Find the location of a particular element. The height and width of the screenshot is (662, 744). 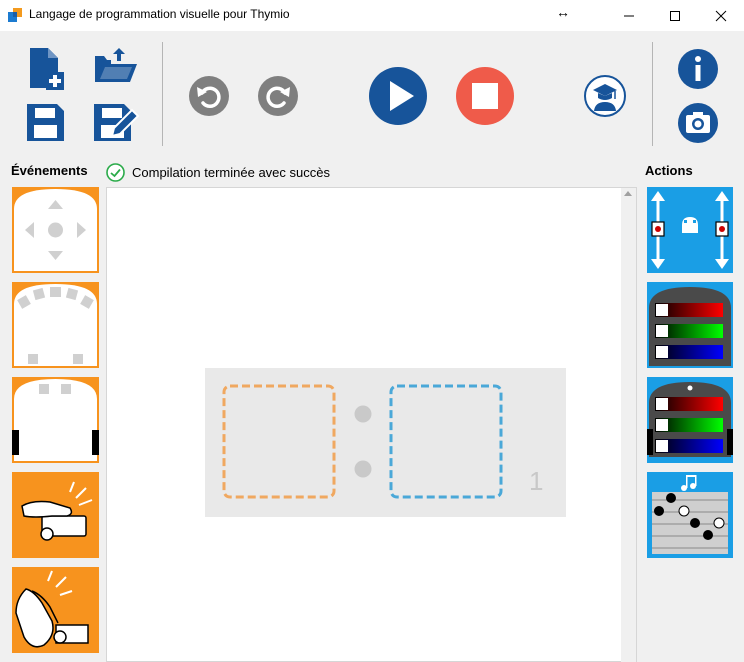

new-file-icon is located at coordinates (47, 69).